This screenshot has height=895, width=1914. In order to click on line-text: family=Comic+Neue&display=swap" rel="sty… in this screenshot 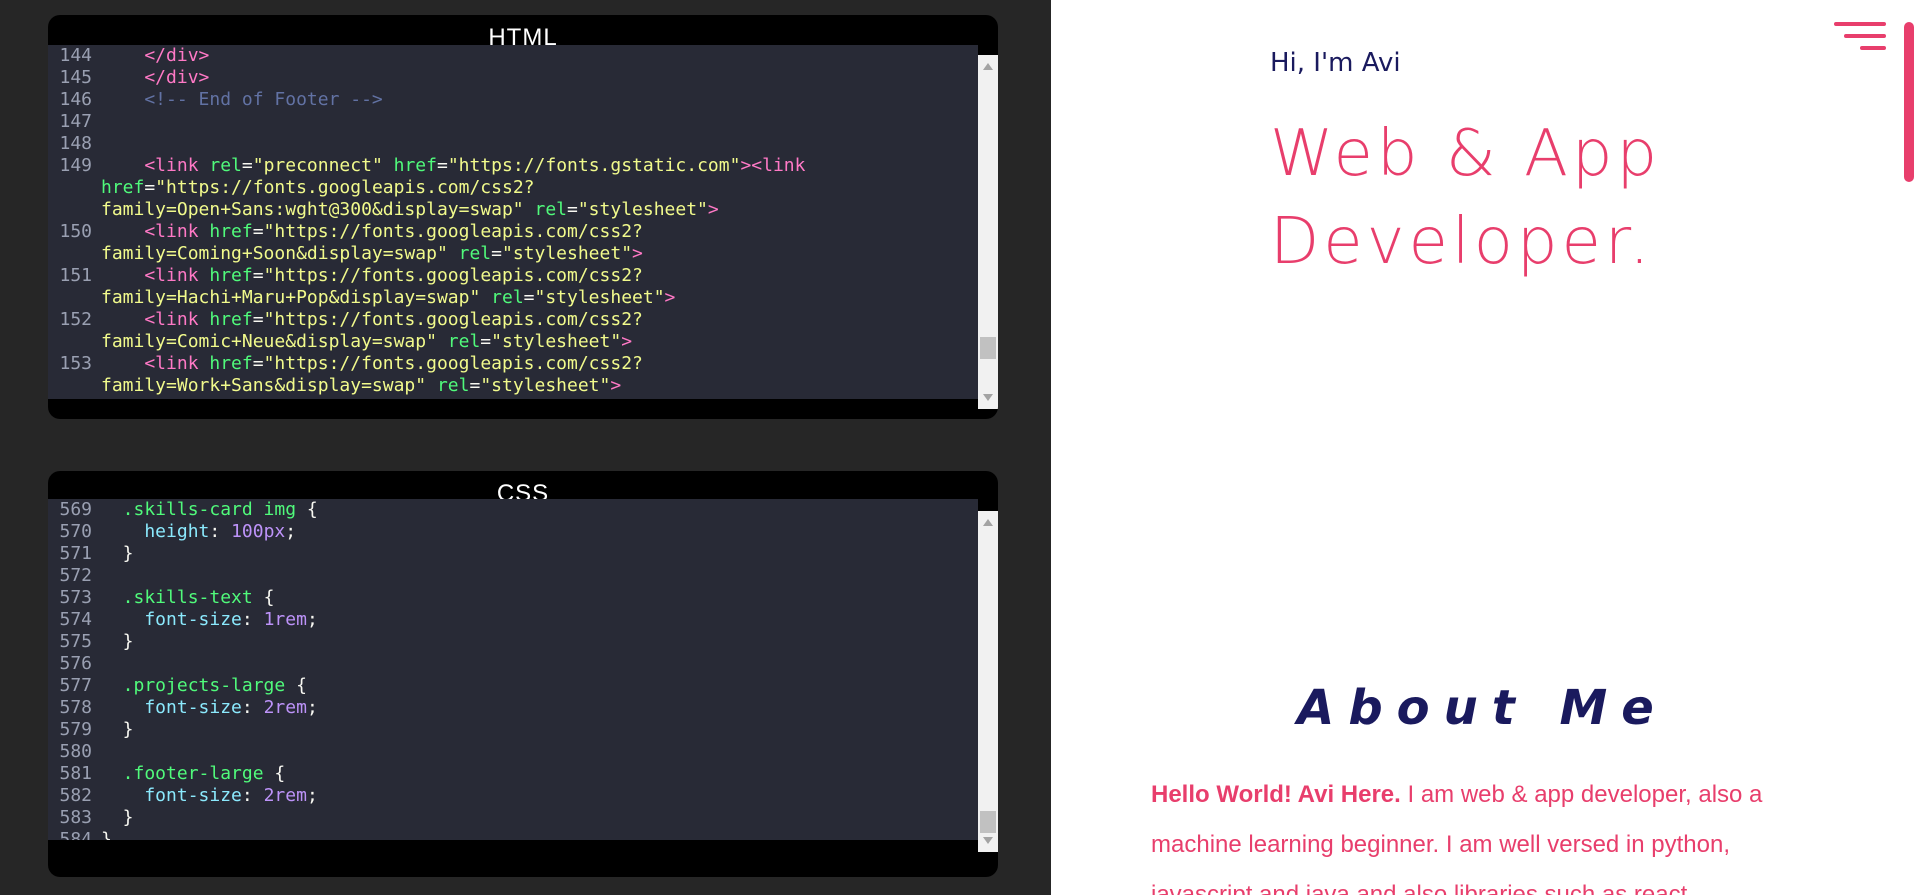, I will do `click(366, 342)`.